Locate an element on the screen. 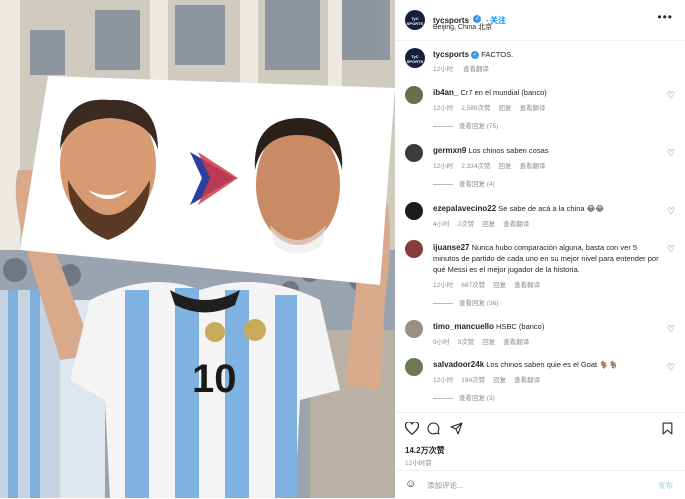  bookmark-icon is located at coordinates (667, 428).